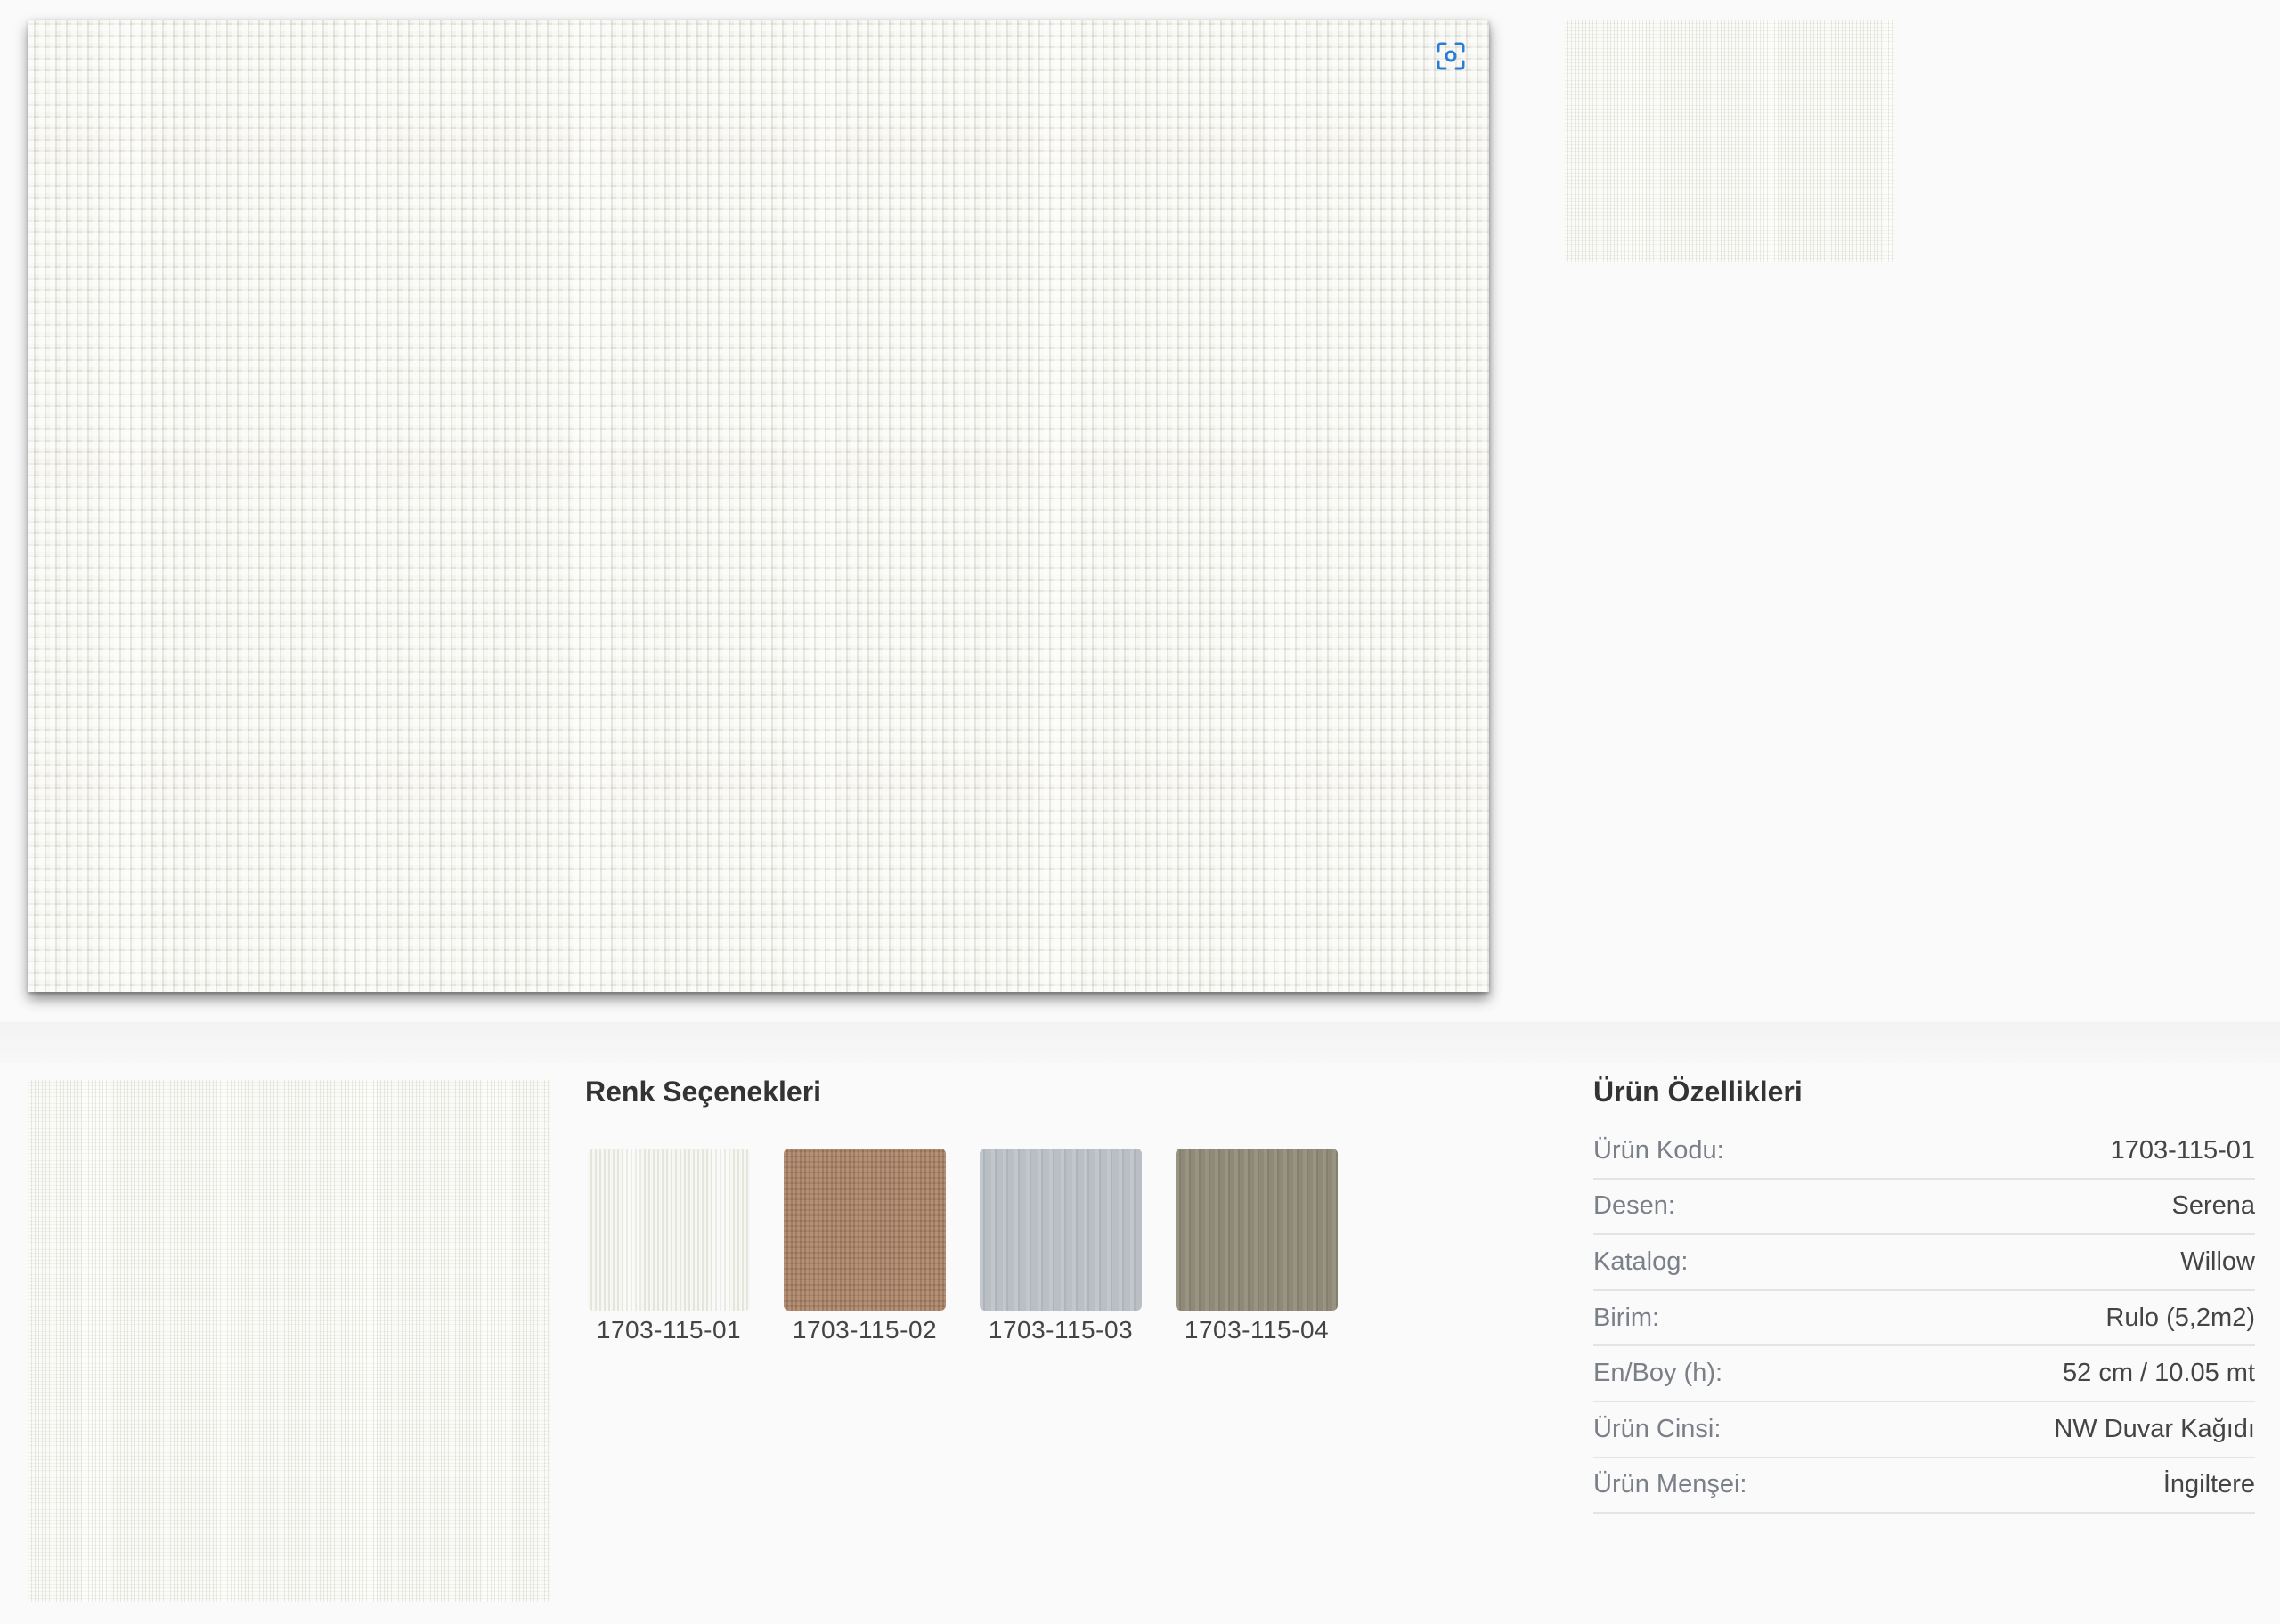 This screenshot has width=2280, height=1624. Describe the element at coordinates (1924, 1486) in the screenshot. I see `spec-row-origin: Ürün Menşei: İngiltere` at that location.